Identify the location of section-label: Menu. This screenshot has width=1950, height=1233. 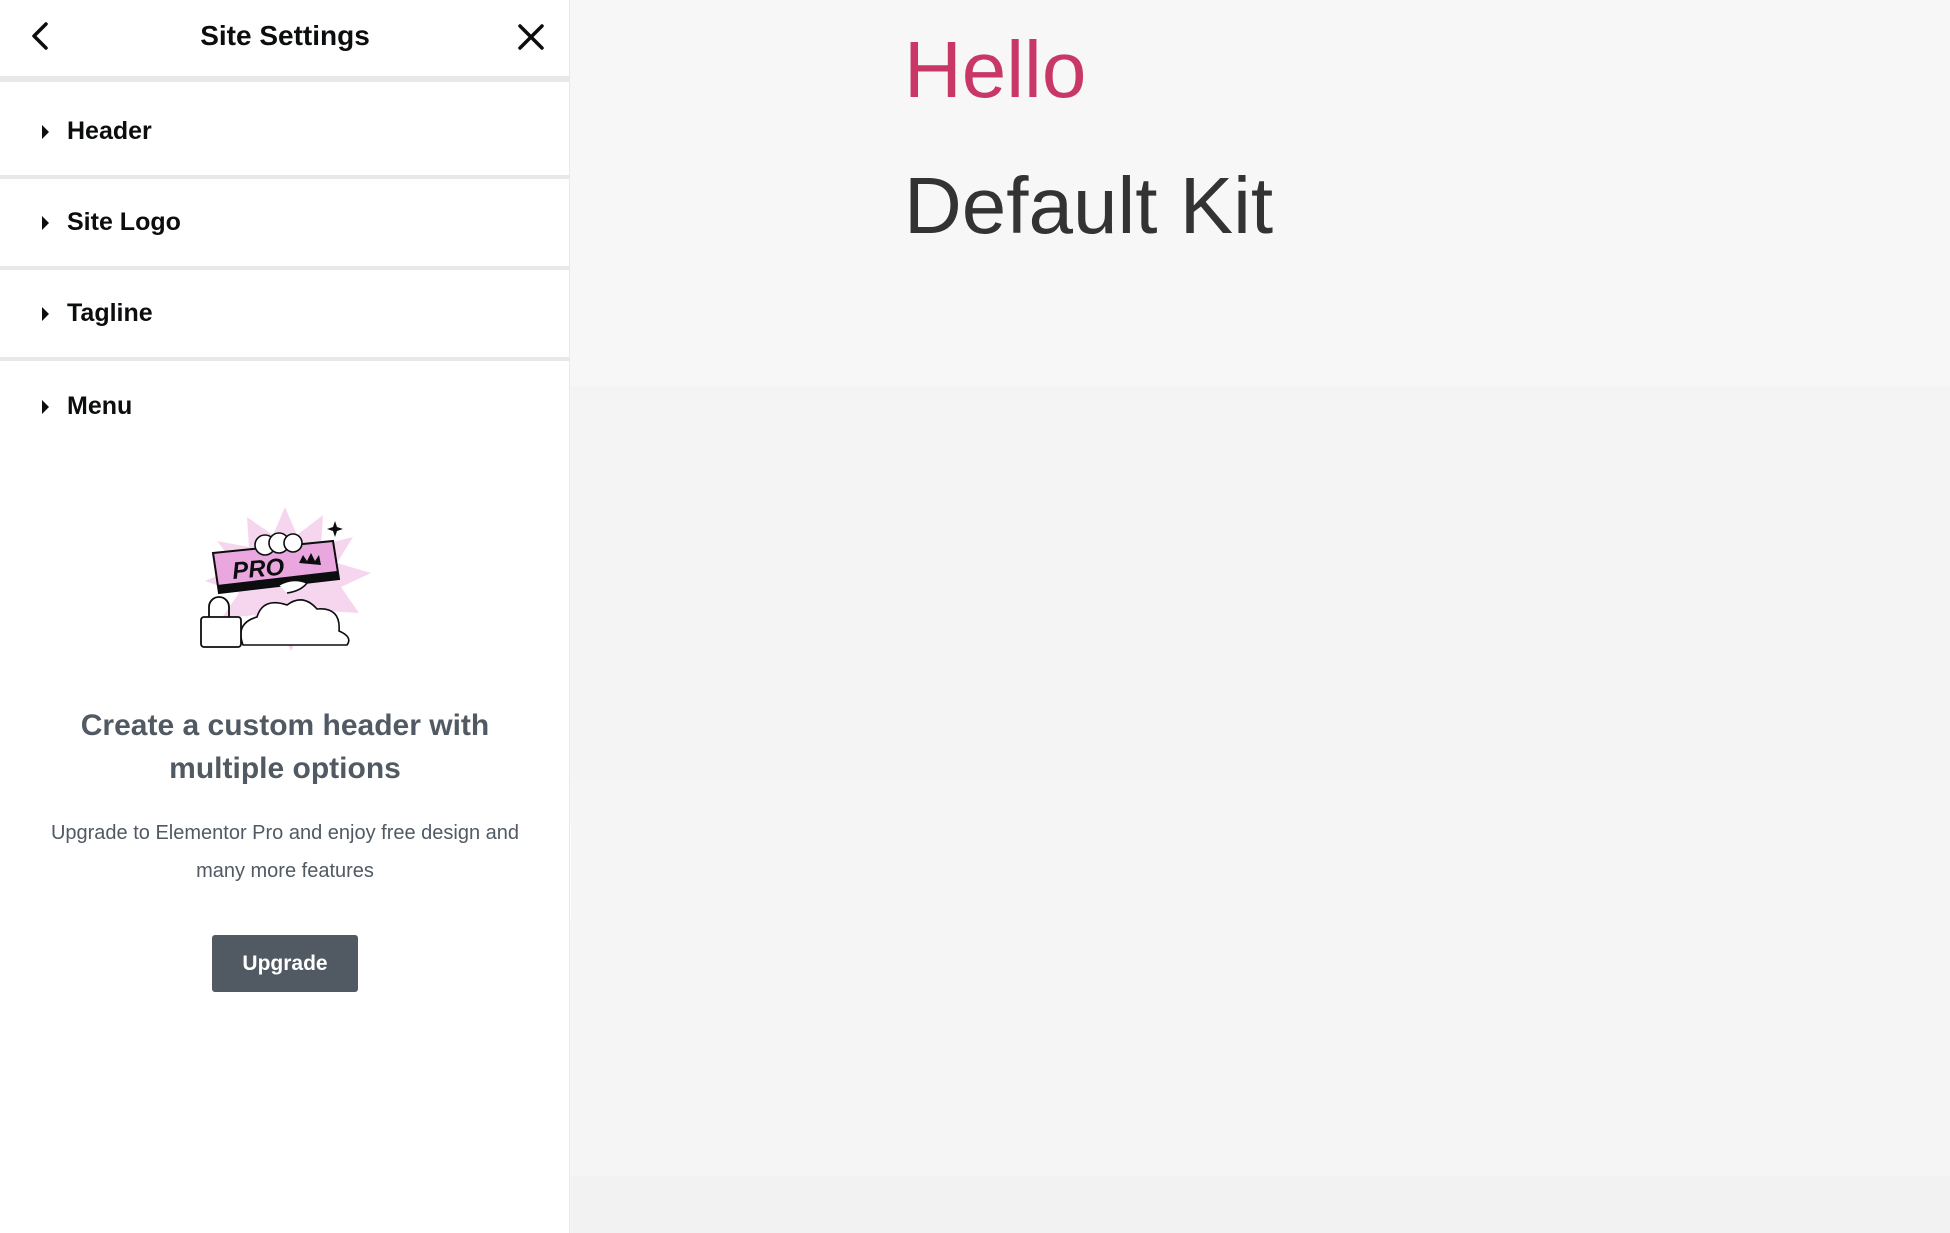
(100, 406).